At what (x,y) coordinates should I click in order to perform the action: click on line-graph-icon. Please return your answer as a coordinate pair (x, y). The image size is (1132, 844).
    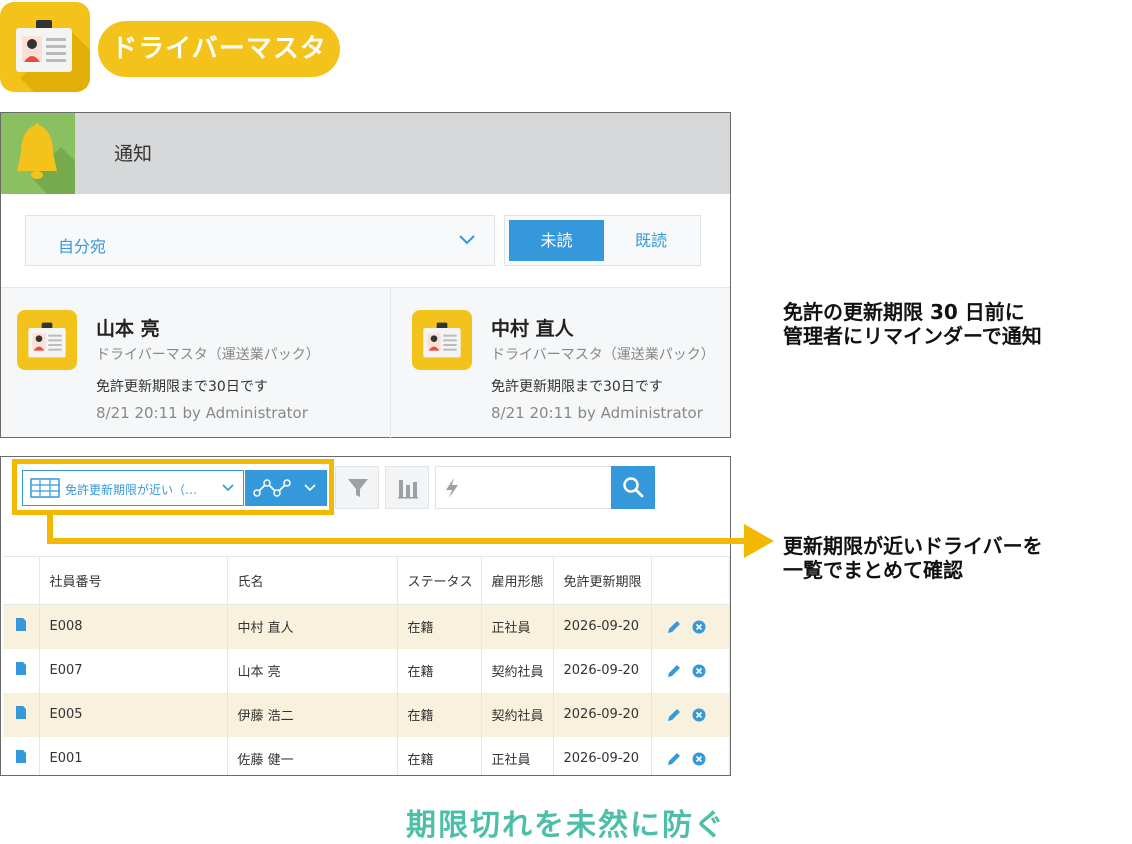
    Looking at the image, I should click on (272, 488).